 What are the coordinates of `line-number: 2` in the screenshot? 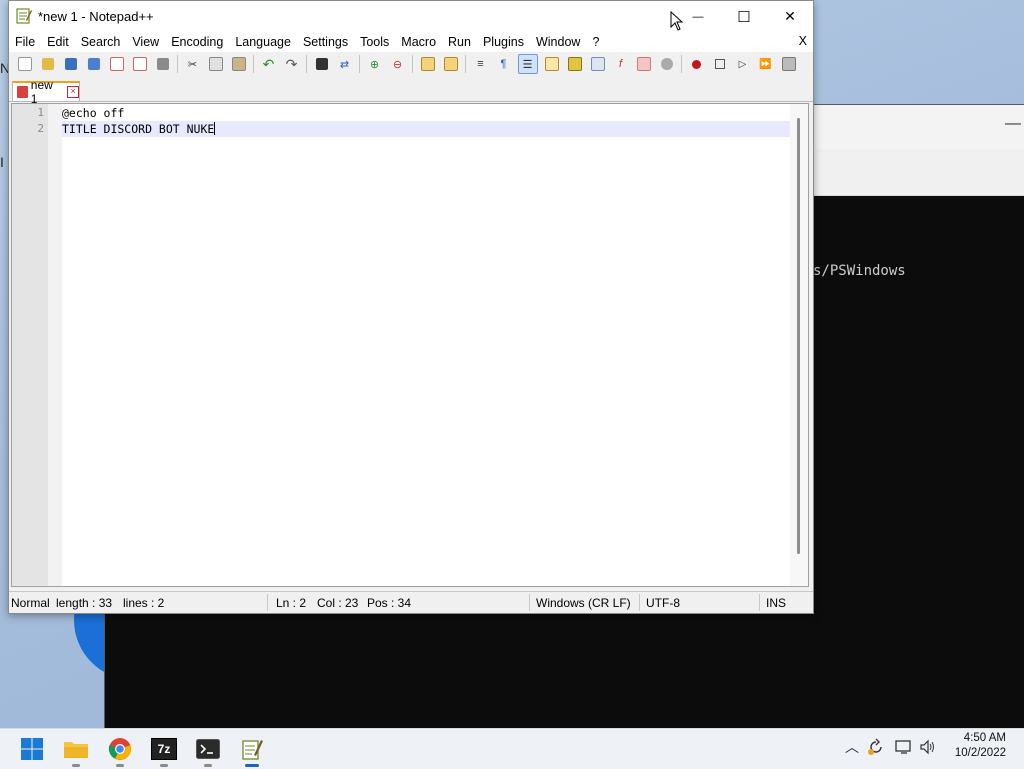 It's located at (40, 128).